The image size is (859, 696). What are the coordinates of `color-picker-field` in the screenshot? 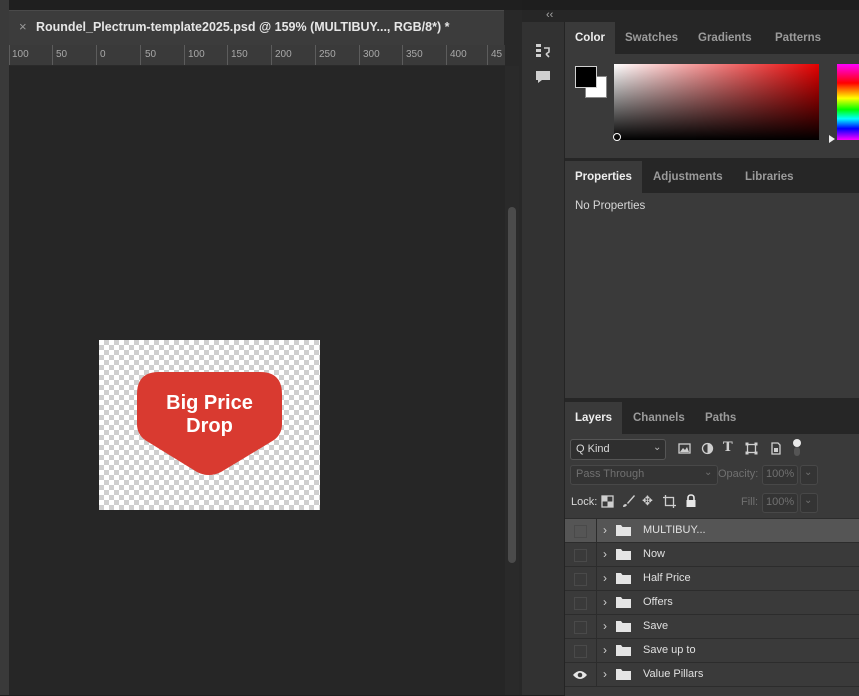 It's located at (716, 102).